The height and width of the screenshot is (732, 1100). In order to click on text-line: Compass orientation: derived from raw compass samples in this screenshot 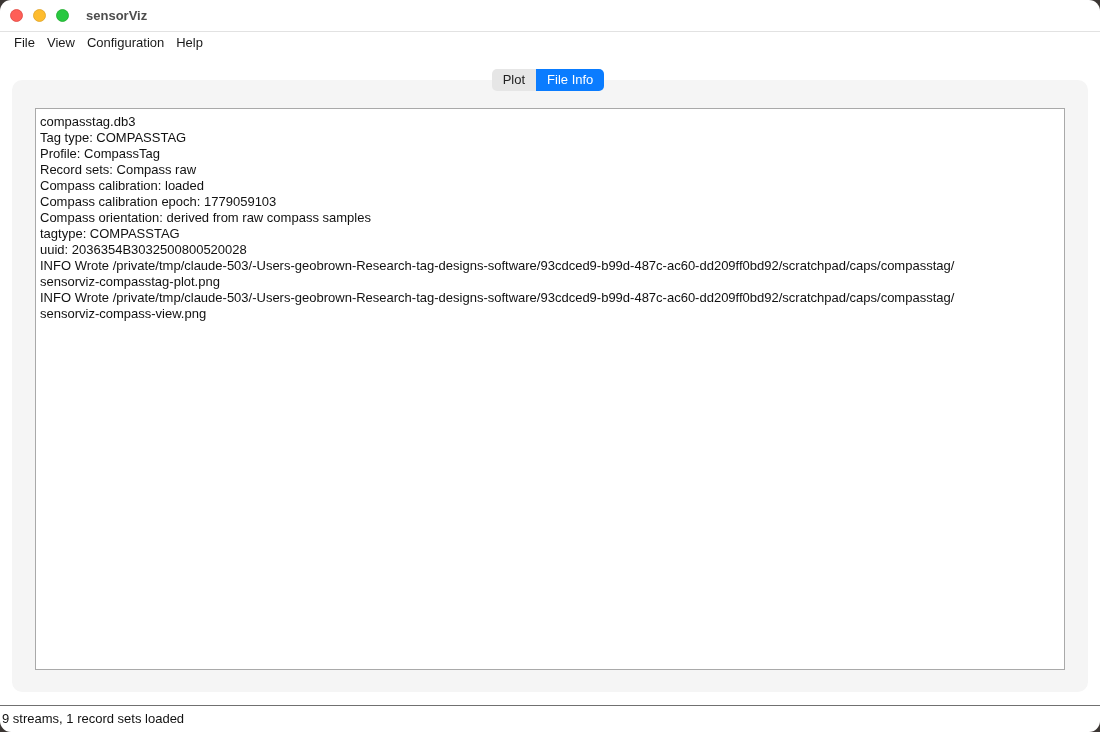, I will do `click(205, 218)`.